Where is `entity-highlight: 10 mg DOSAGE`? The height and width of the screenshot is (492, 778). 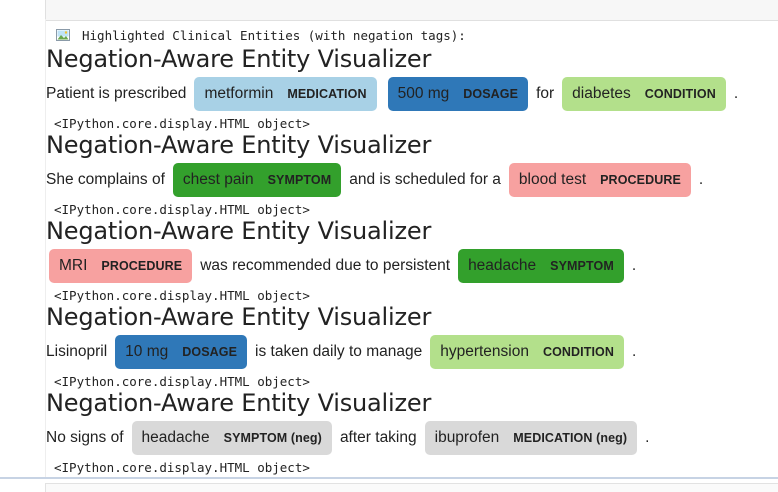
entity-highlight: 10 mg DOSAGE is located at coordinates (181, 352).